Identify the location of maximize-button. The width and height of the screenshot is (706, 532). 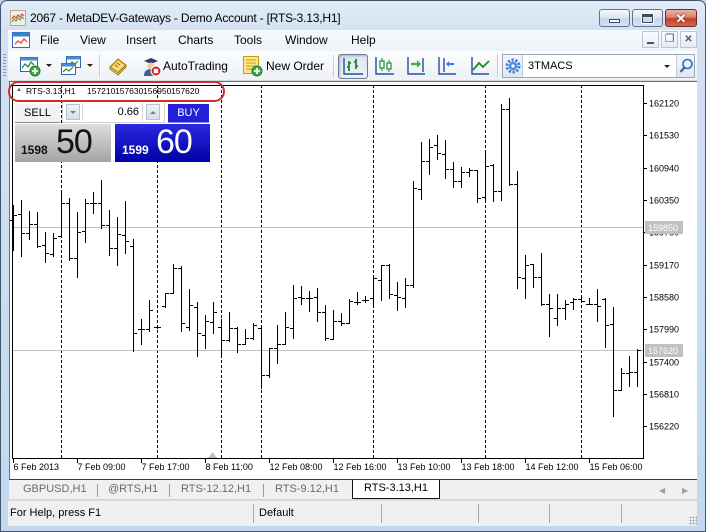
(647, 18).